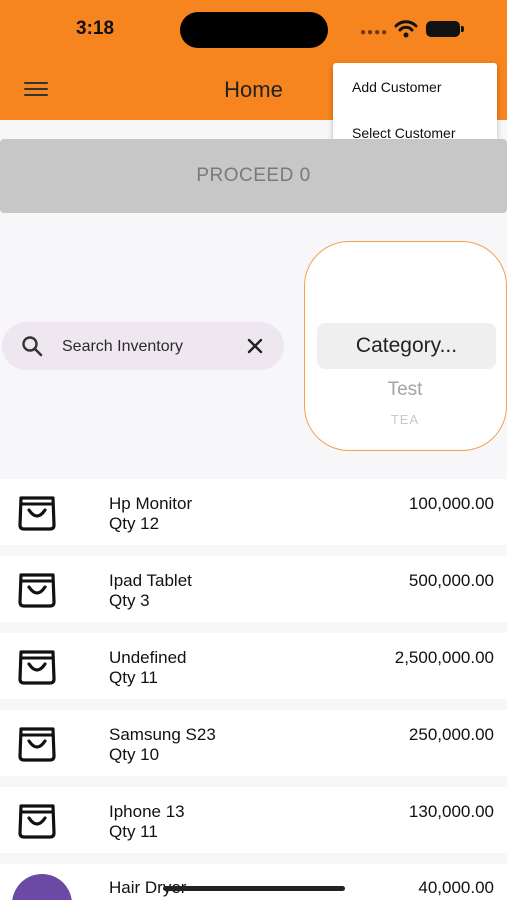  I want to click on signal-icon: ●●●●, so click(374, 32).